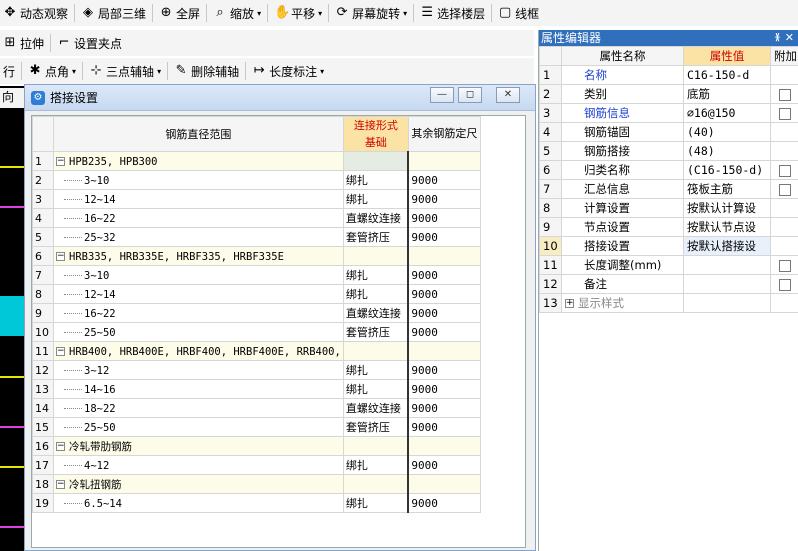  I want to click on toolbar-button: ✋ 平移 ▾, so click(298, 13).